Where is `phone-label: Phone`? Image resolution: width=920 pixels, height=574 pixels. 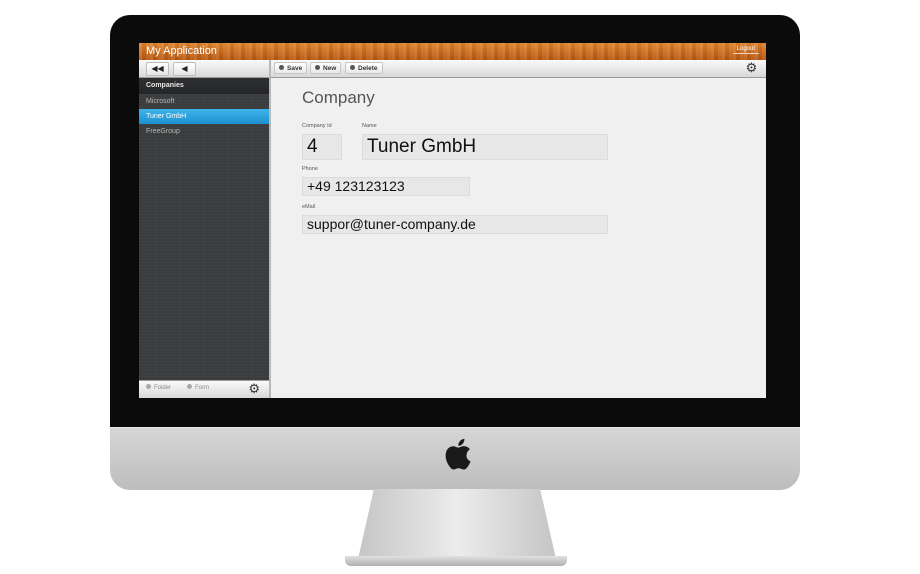
phone-label: Phone is located at coordinates (310, 169).